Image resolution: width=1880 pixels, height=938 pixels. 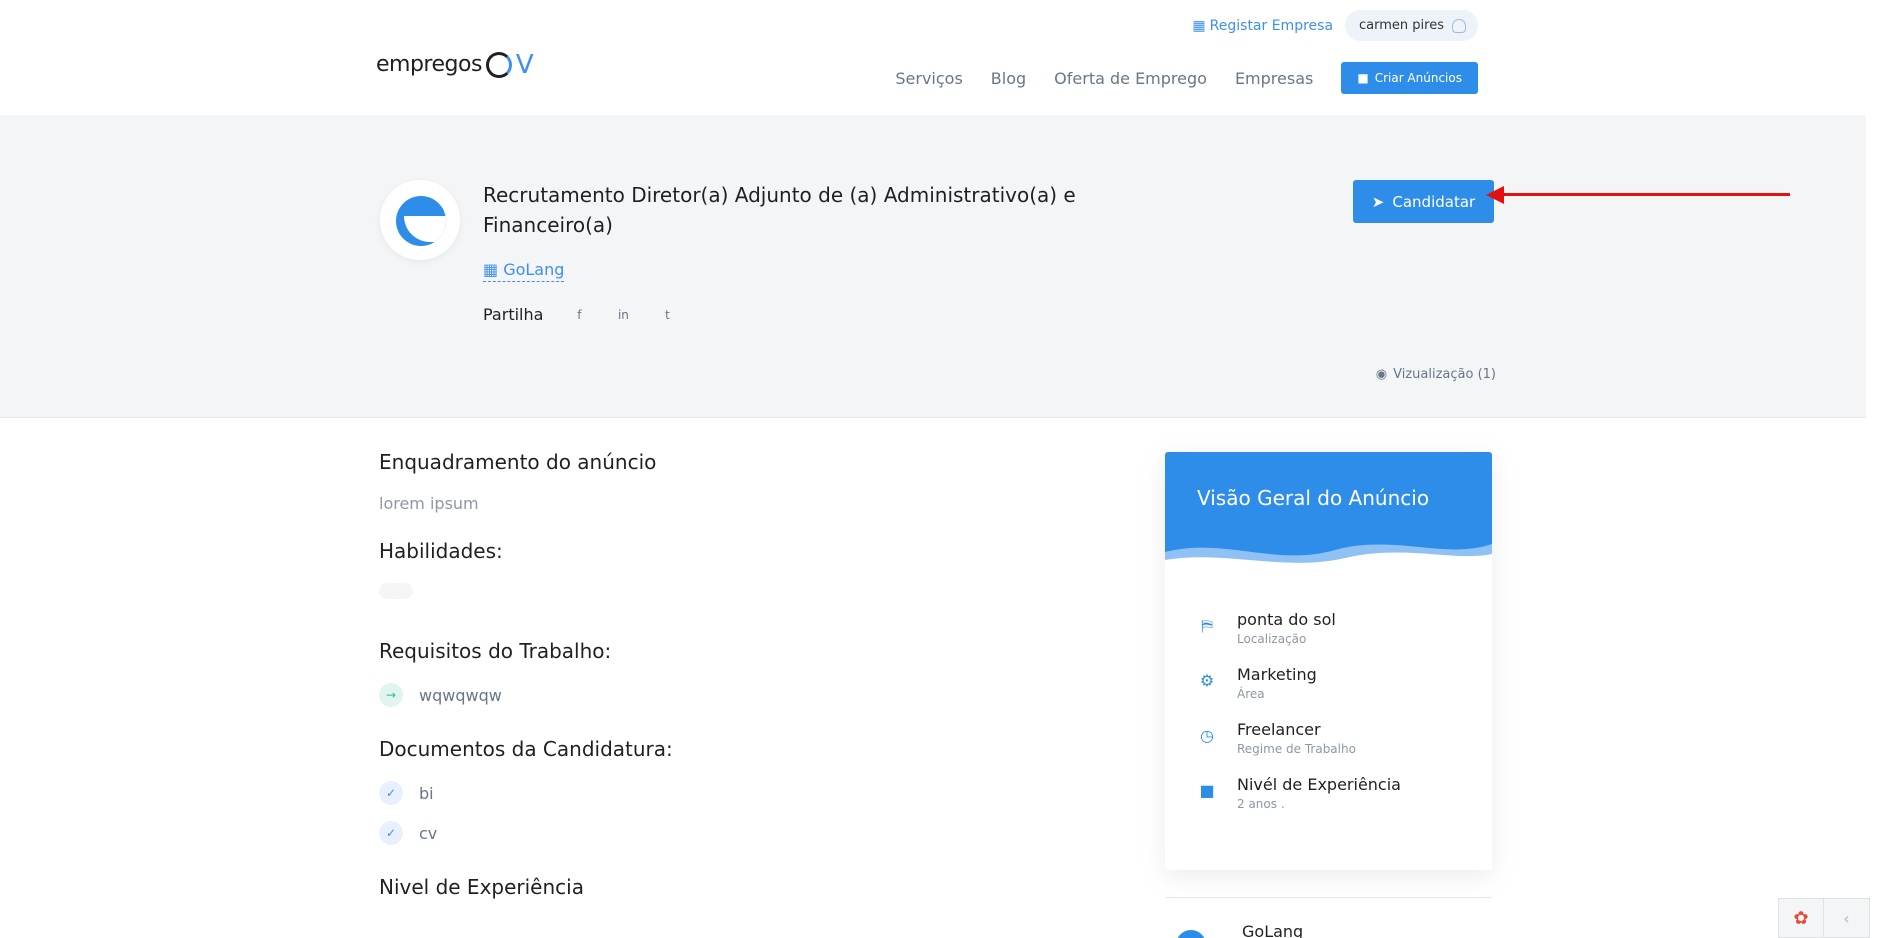 I want to click on company-logo, so click(x=420, y=220).